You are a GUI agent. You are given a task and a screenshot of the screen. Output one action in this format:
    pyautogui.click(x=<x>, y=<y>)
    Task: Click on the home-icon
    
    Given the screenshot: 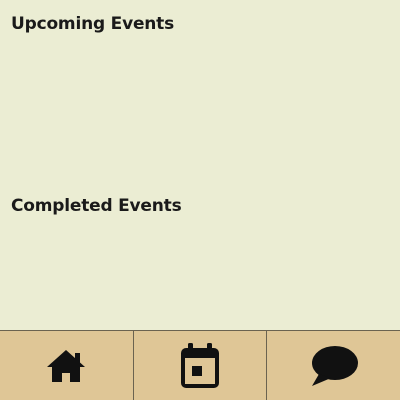 What is the action you would take?
    pyautogui.click(x=66, y=366)
    